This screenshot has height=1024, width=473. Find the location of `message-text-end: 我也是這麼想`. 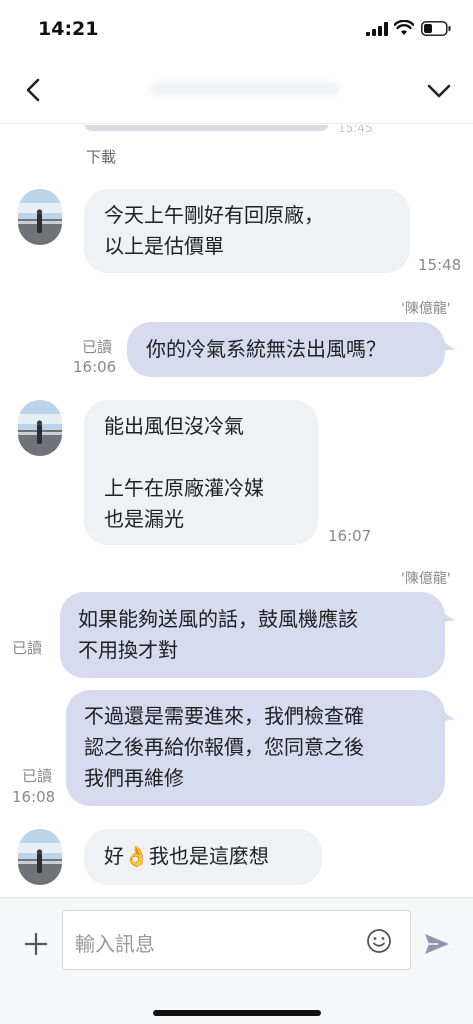

message-text-end: 我也是這麼想 is located at coordinates (208, 856).